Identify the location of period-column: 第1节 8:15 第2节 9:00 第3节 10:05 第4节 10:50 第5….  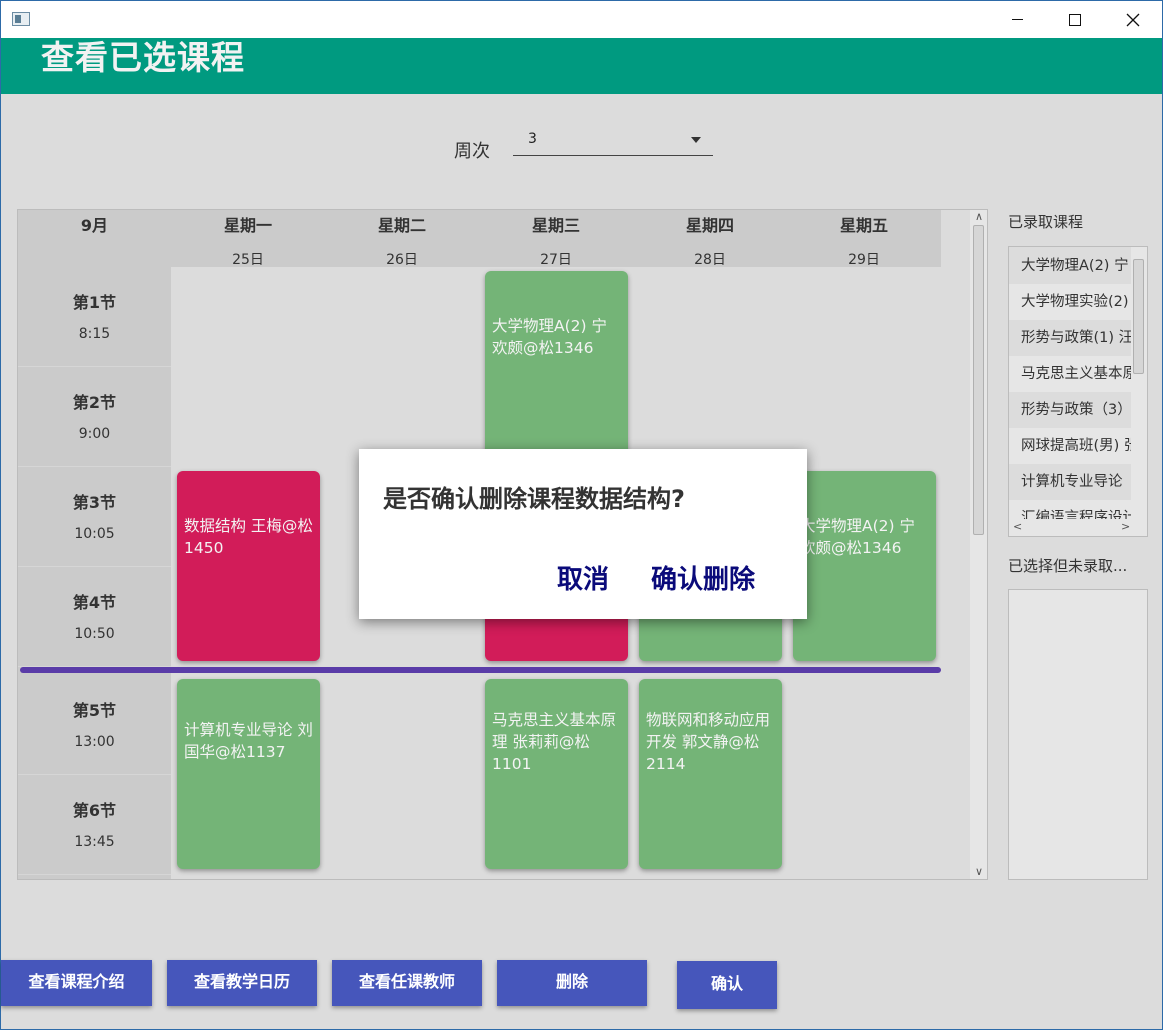
(94, 573).